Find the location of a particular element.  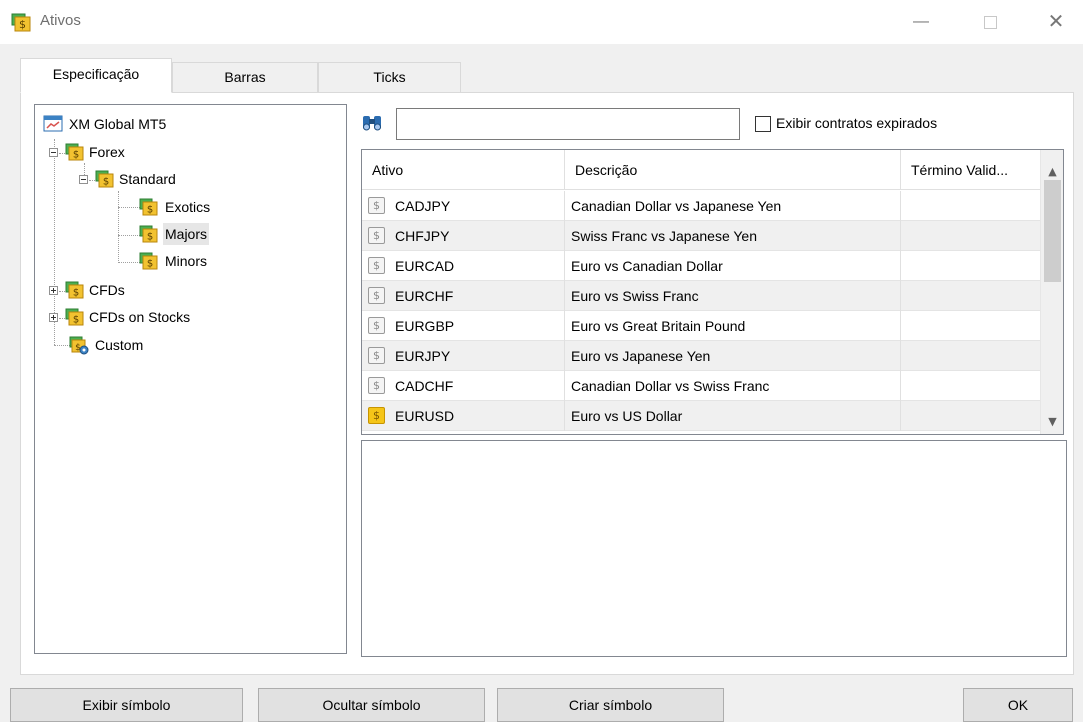

show-expired-label: Exibir contratos expirados is located at coordinates (857, 123).